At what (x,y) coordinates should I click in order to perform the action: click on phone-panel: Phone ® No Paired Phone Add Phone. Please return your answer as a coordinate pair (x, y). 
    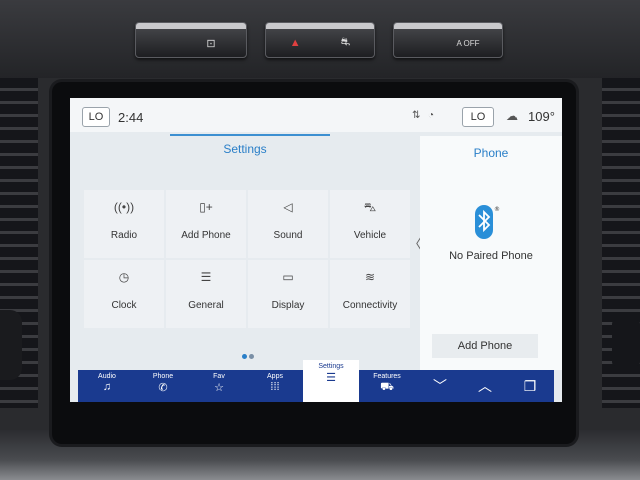
    Looking at the image, I should click on (491, 253).